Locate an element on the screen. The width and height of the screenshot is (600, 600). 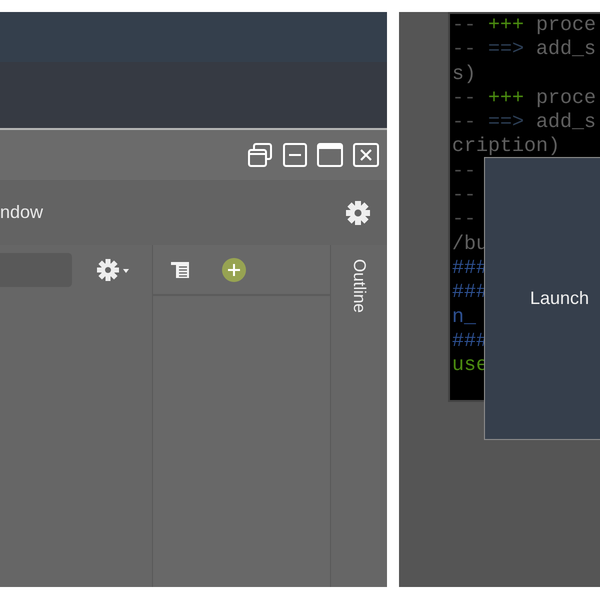
toolbar-title: ndow is located at coordinates (22, 212).